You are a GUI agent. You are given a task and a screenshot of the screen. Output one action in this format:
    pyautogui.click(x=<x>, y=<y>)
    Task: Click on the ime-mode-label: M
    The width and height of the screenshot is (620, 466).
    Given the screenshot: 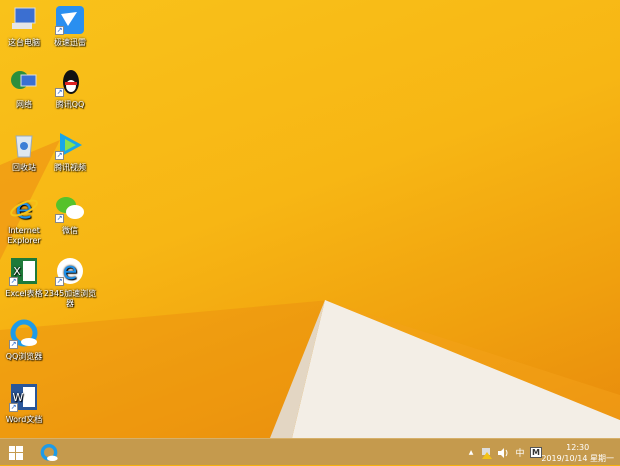 What is the action you would take?
    pyautogui.click(x=536, y=452)
    